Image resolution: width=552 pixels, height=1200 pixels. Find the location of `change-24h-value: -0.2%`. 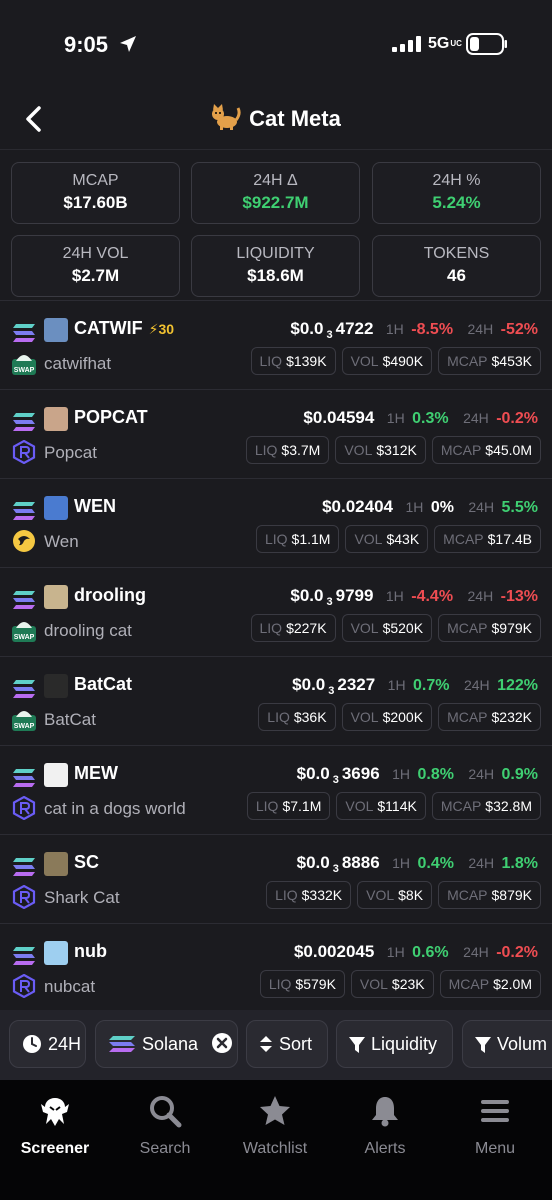

change-24h-value: -0.2% is located at coordinates (517, 418).